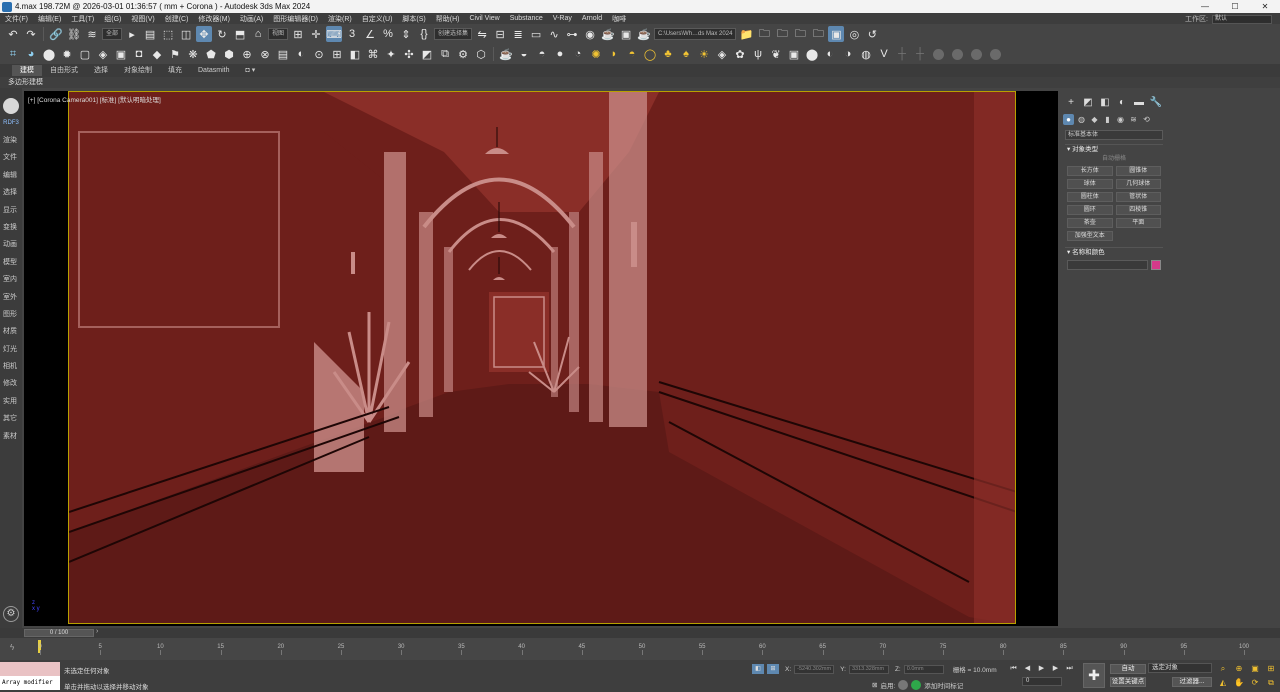 This screenshot has width=1280, height=692. What do you see at coordinates (578, 54) in the screenshot?
I see `sphere-icon: ◔` at bounding box center [578, 54].